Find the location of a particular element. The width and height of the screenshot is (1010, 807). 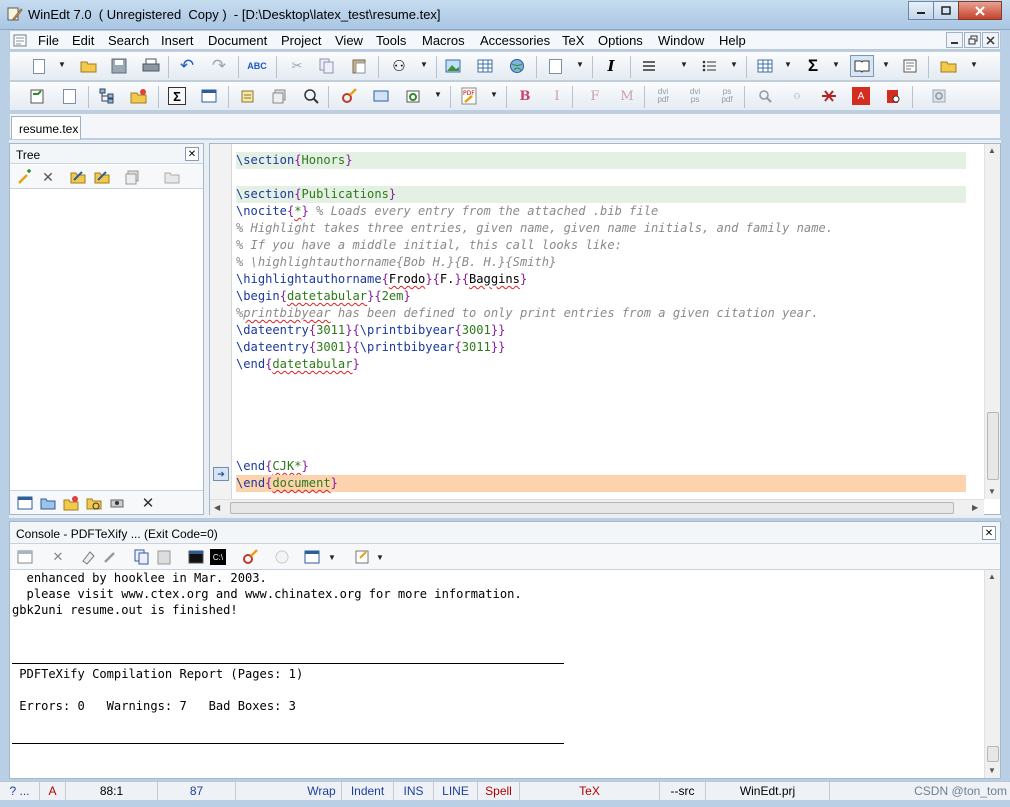

code-line: \highlightauthorname{Frodo}{F.}{Baggins} is located at coordinates (601, 279).